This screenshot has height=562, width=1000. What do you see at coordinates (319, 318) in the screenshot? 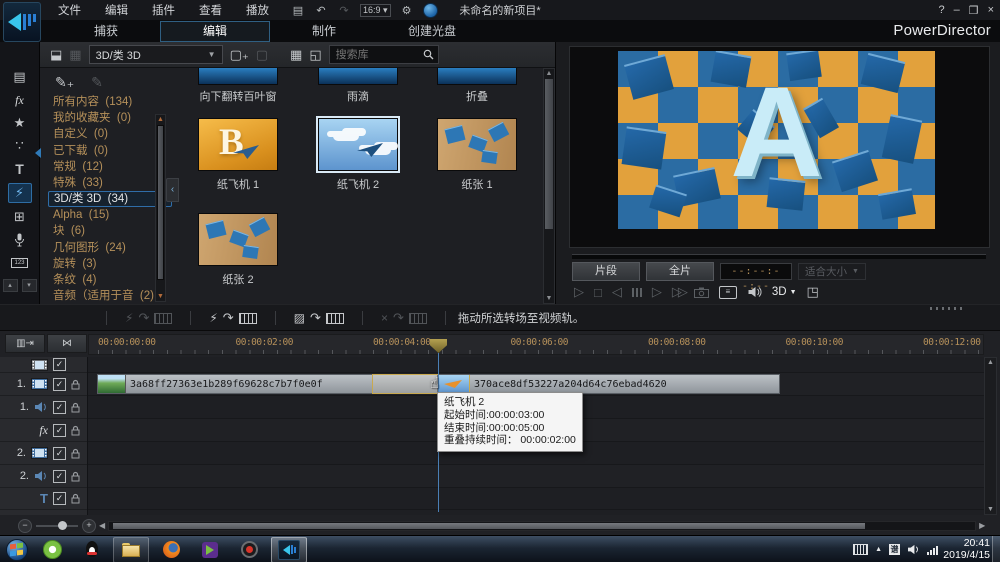
I see `apply-selected-to-all-button: ▨ ↷` at bounding box center [319, 318].